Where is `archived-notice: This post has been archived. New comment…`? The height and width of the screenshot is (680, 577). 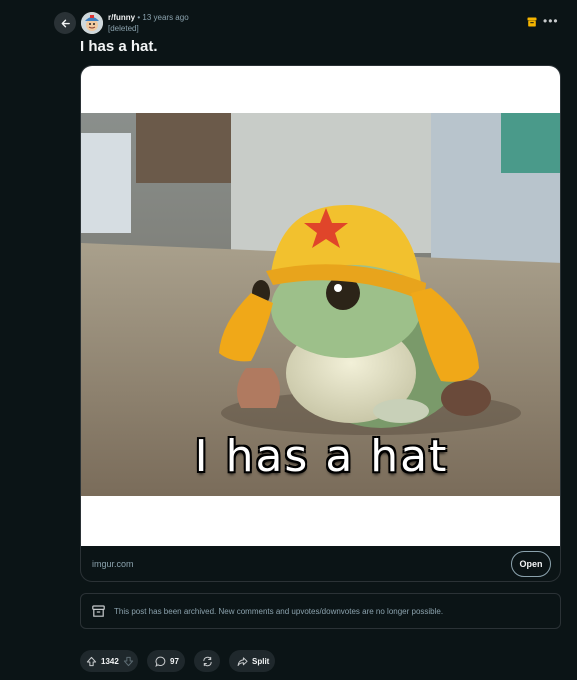
archived-notice: This post has been archived. New comment… is located at coordinates (320, 611).